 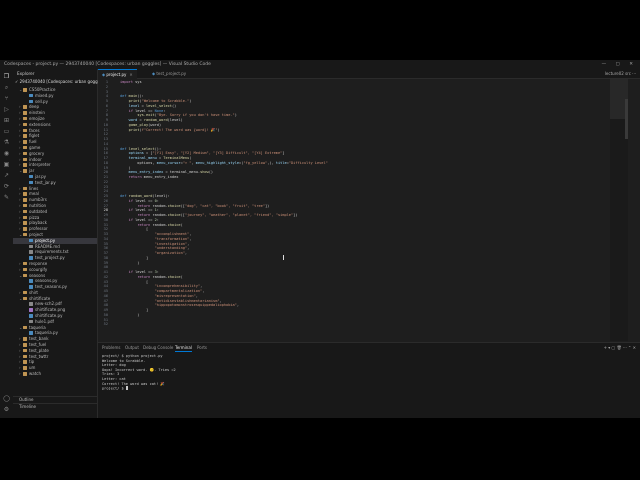 I want to click on image-file-icon, so click(x=31, y=310).